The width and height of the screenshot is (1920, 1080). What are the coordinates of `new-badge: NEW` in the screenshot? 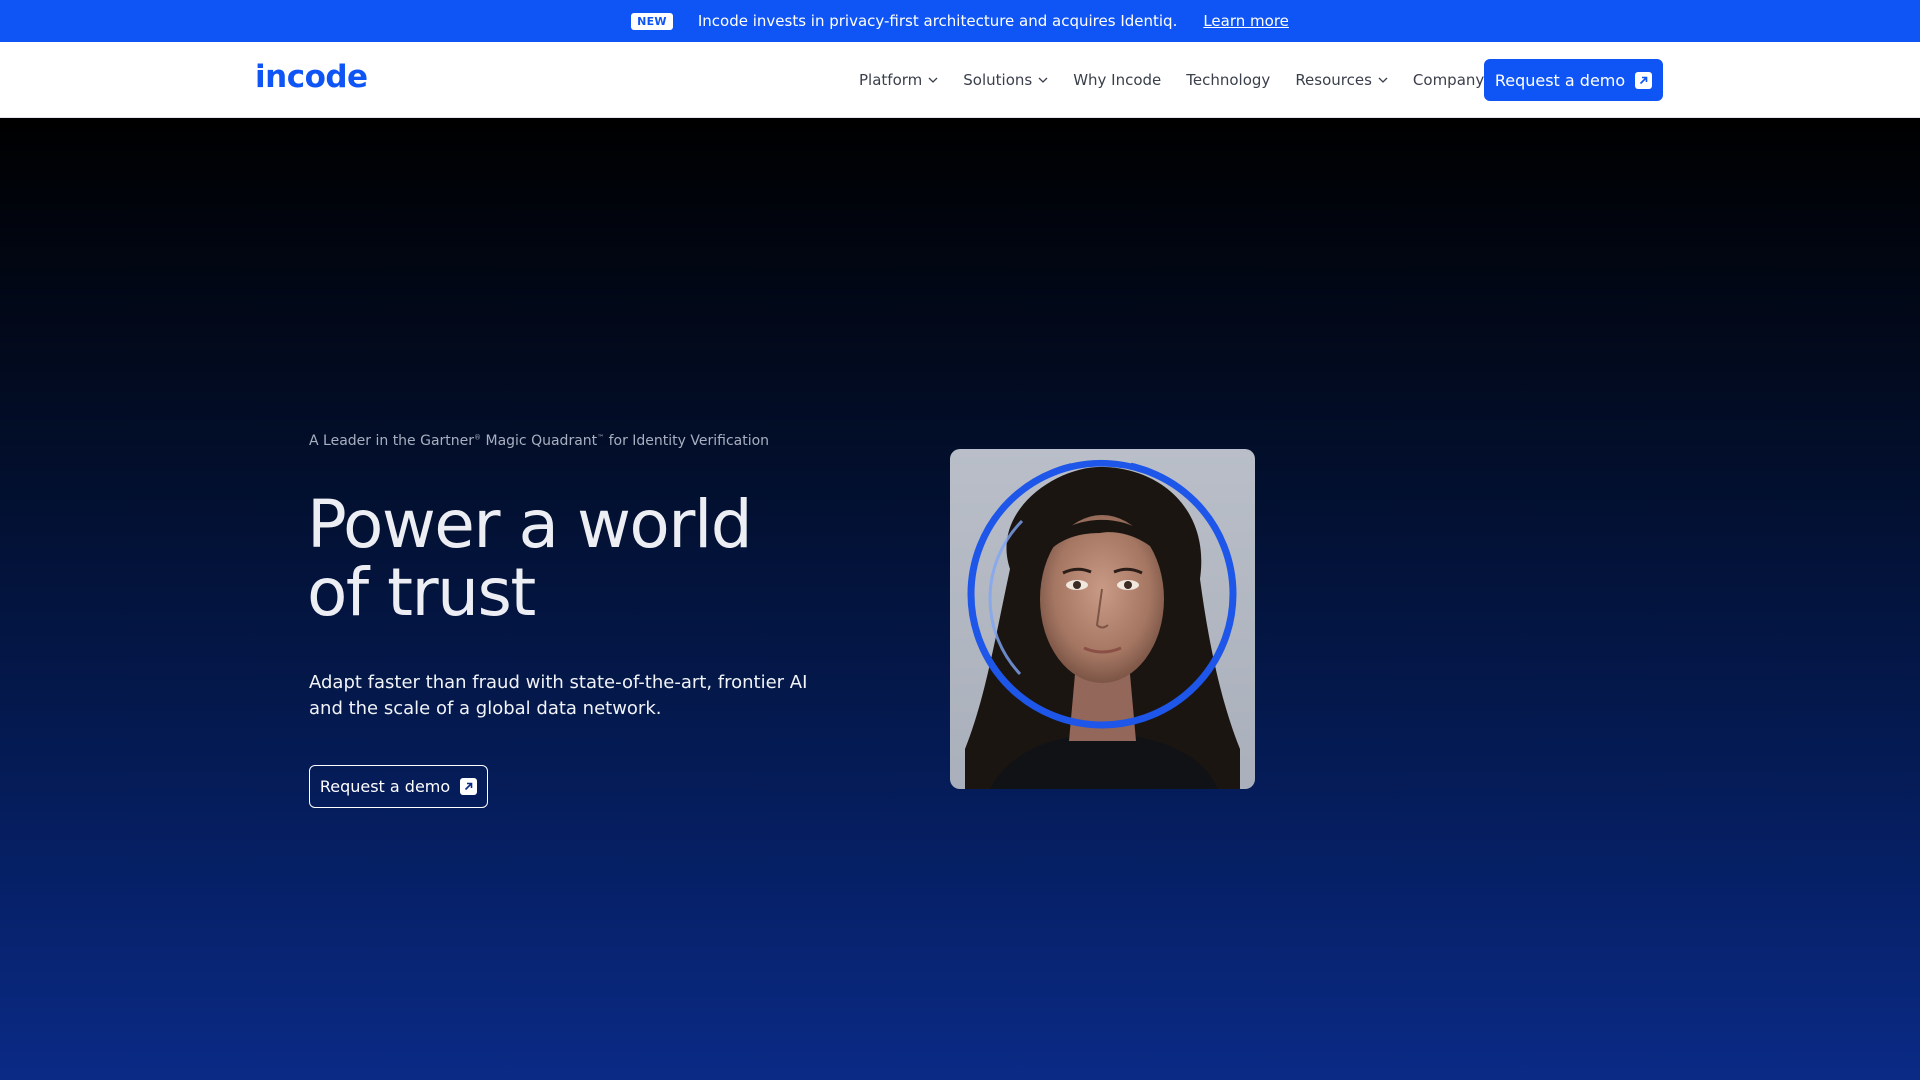 It's located at (652, 21).